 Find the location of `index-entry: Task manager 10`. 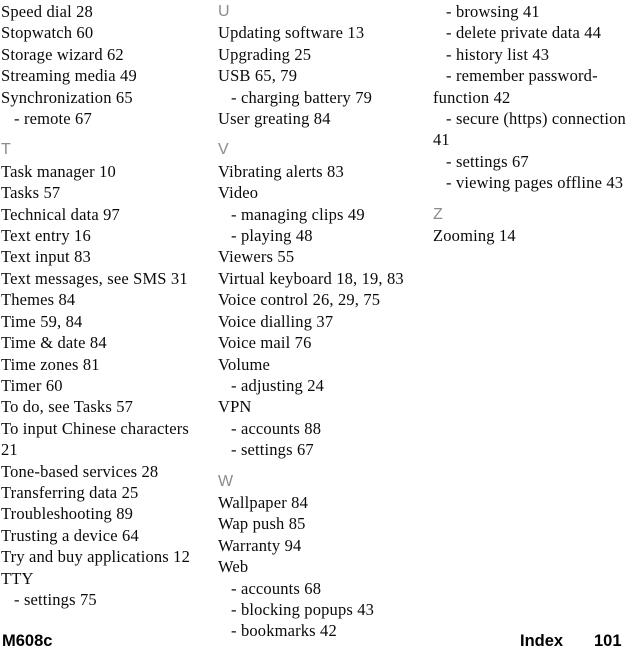

index-entry: Task manager 10 is located at coordinates (58, 171).